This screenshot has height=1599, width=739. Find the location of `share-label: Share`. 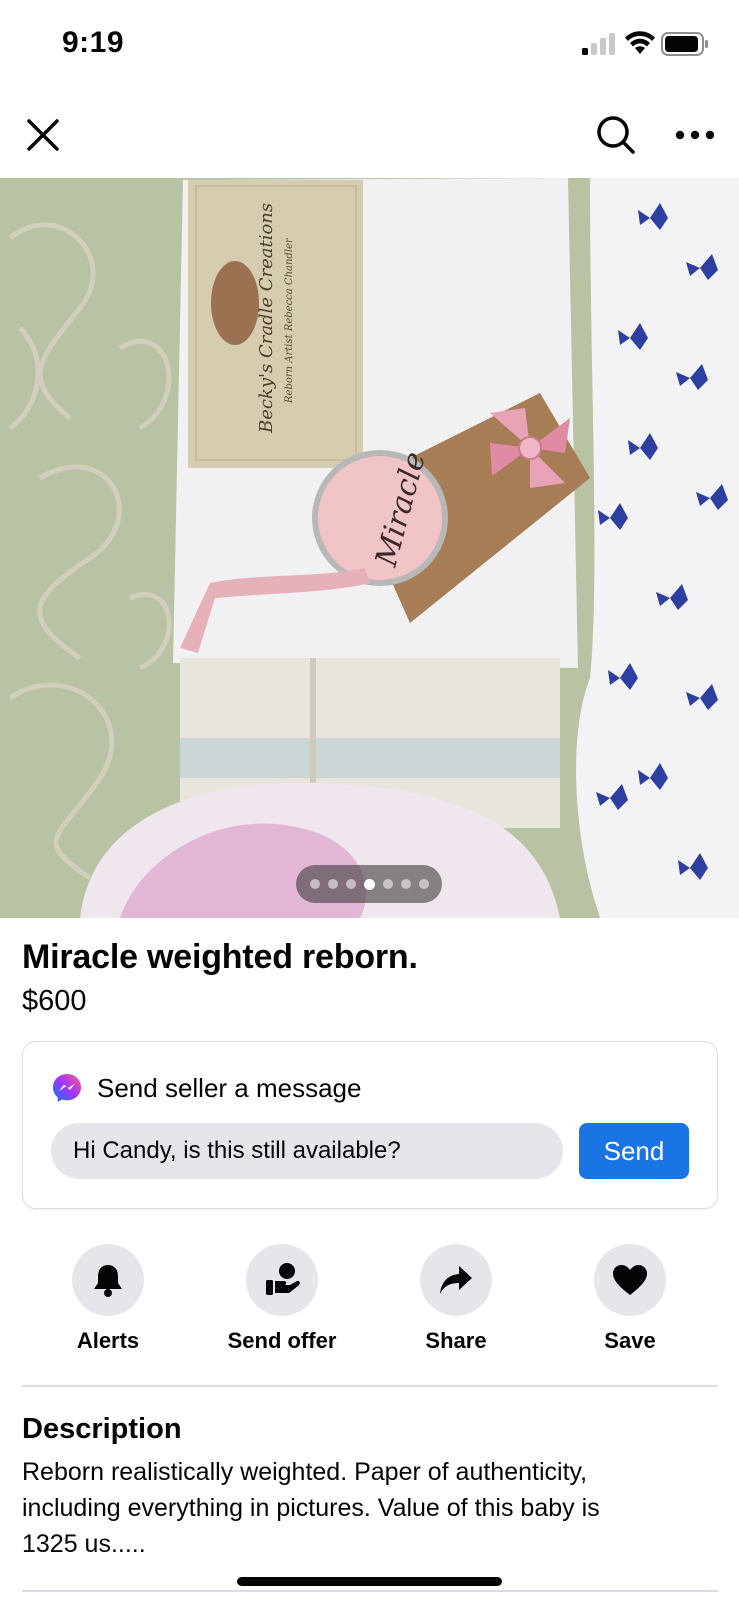

share-label: Share is located at coordinates (456, 1340).